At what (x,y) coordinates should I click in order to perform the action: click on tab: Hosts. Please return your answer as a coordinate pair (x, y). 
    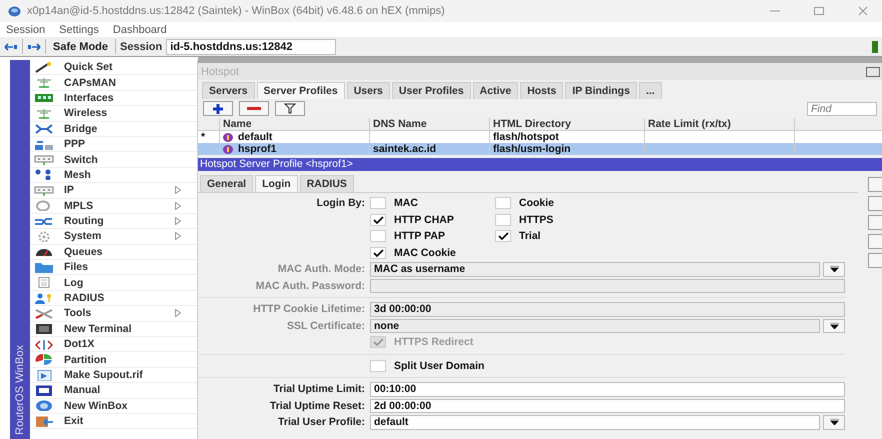
    Looking at the image, I should click on (542, 90).